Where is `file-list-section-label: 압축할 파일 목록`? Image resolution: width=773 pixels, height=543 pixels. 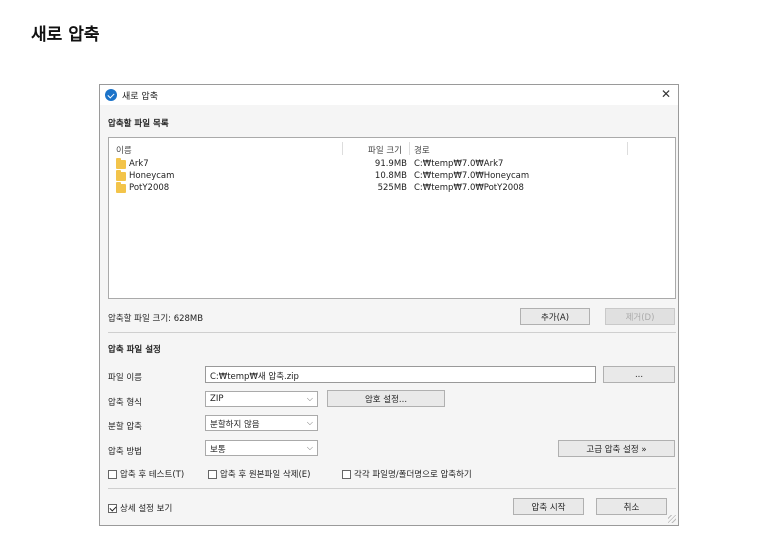
file-list-section-label: 압축할 파일 목록 is located at coordinates (138, 124).